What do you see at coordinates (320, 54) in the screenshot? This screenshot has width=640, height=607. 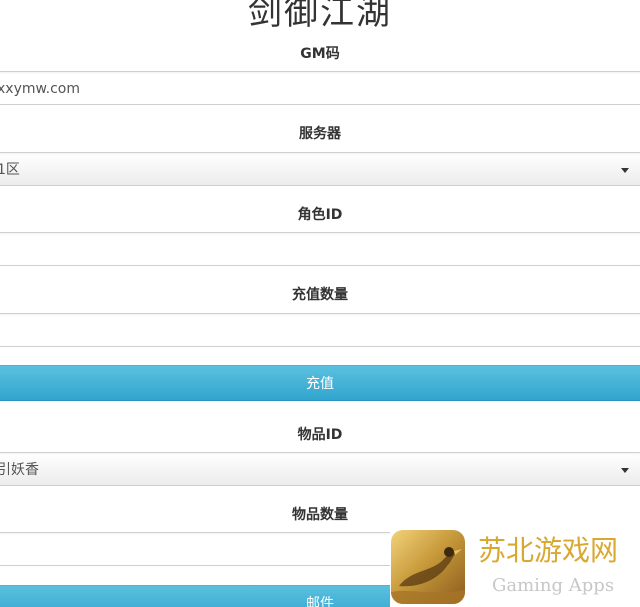 I see `gm-code-label: GM码` at bounding box center [320, 54].